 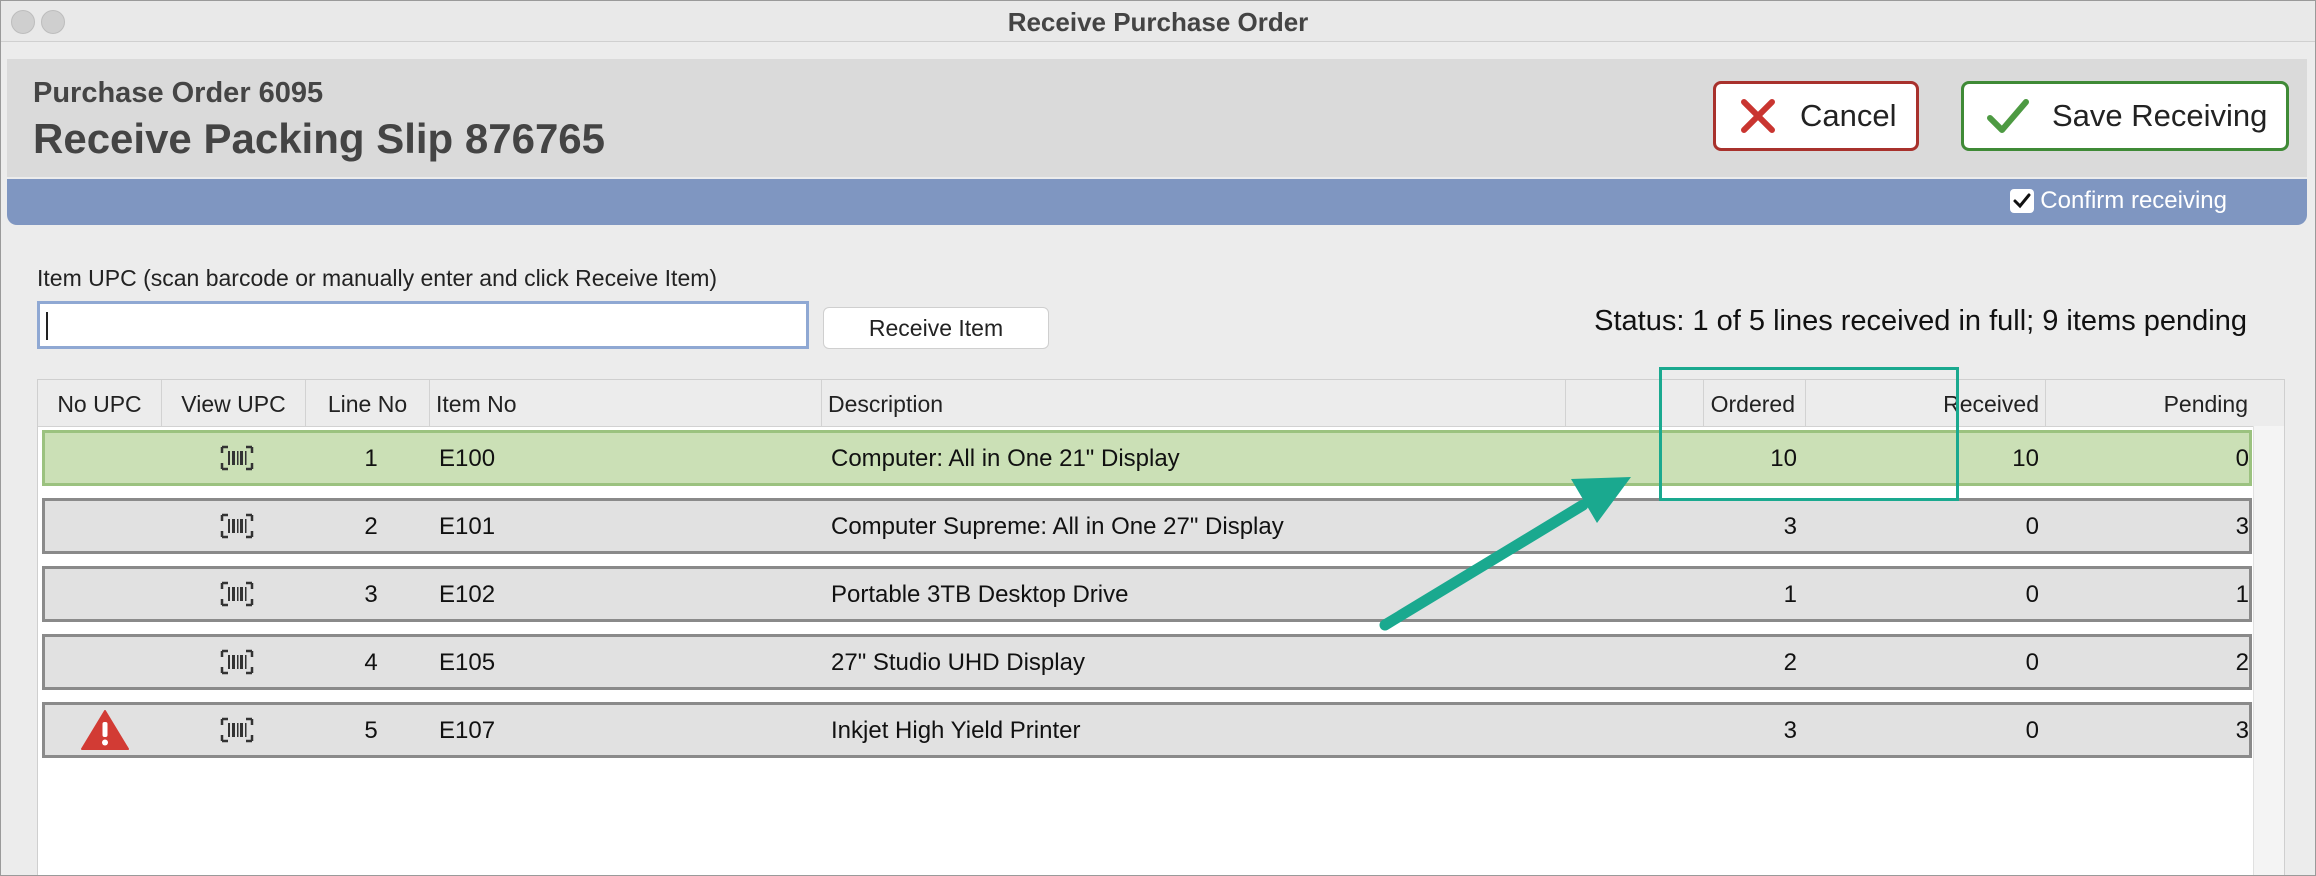 I want to click on ordered-cell: 10, so click(x=1783, y=458).